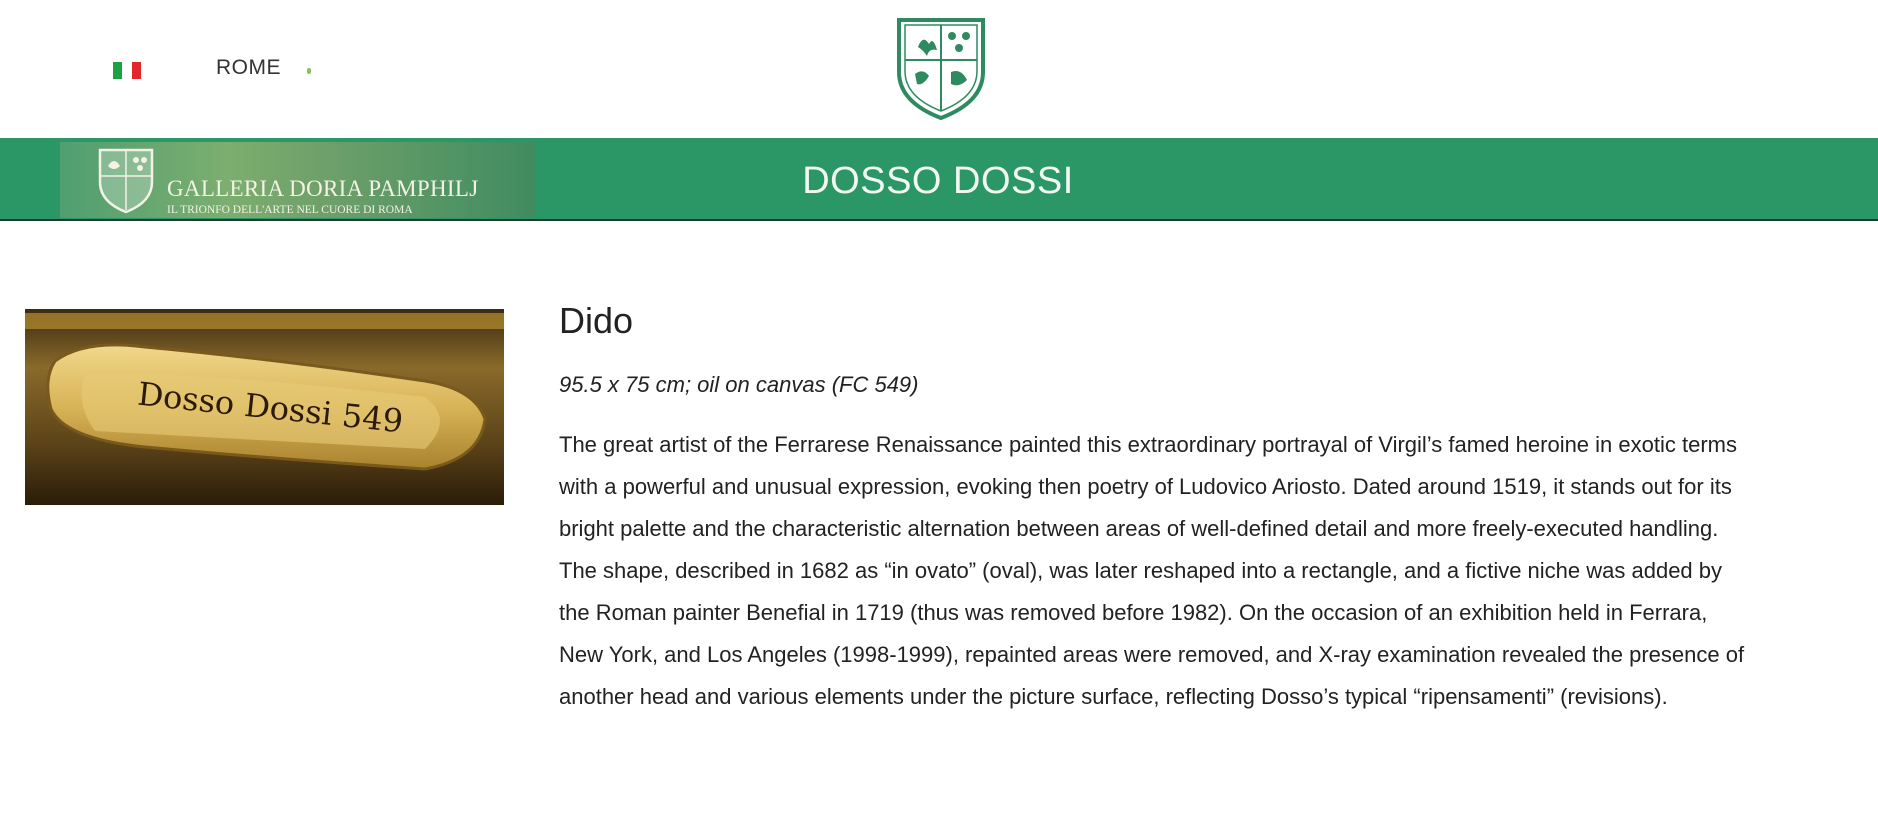  Describe the element at coordinates (309, 71) in the screenshot. I see `menu-dot-icon` at that location.